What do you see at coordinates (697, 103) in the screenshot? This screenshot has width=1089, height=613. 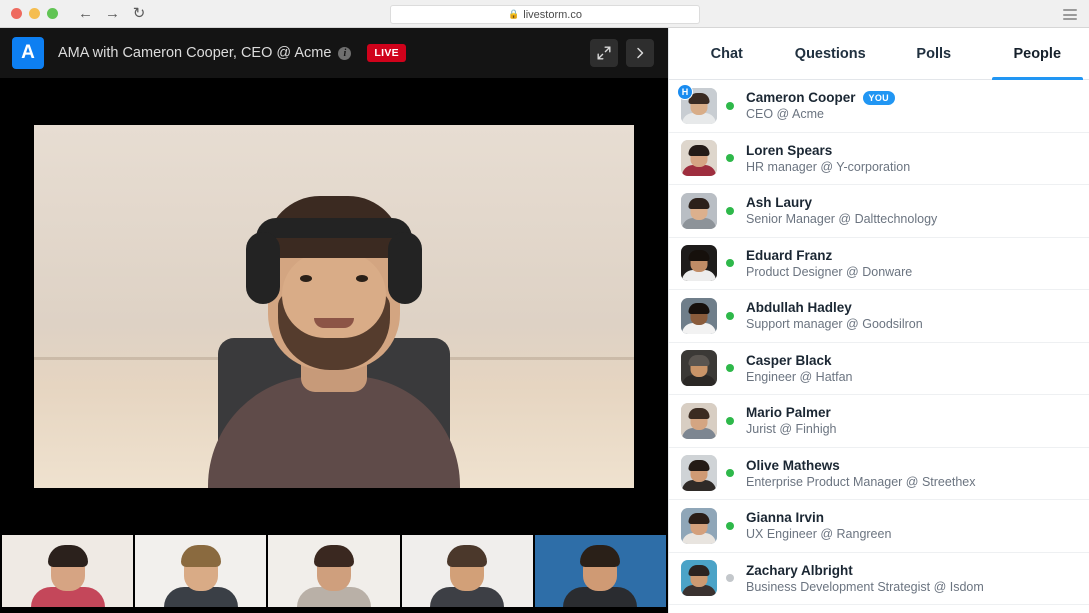 I see `avatar-wrapper: H` at bounding box center [697, 103].